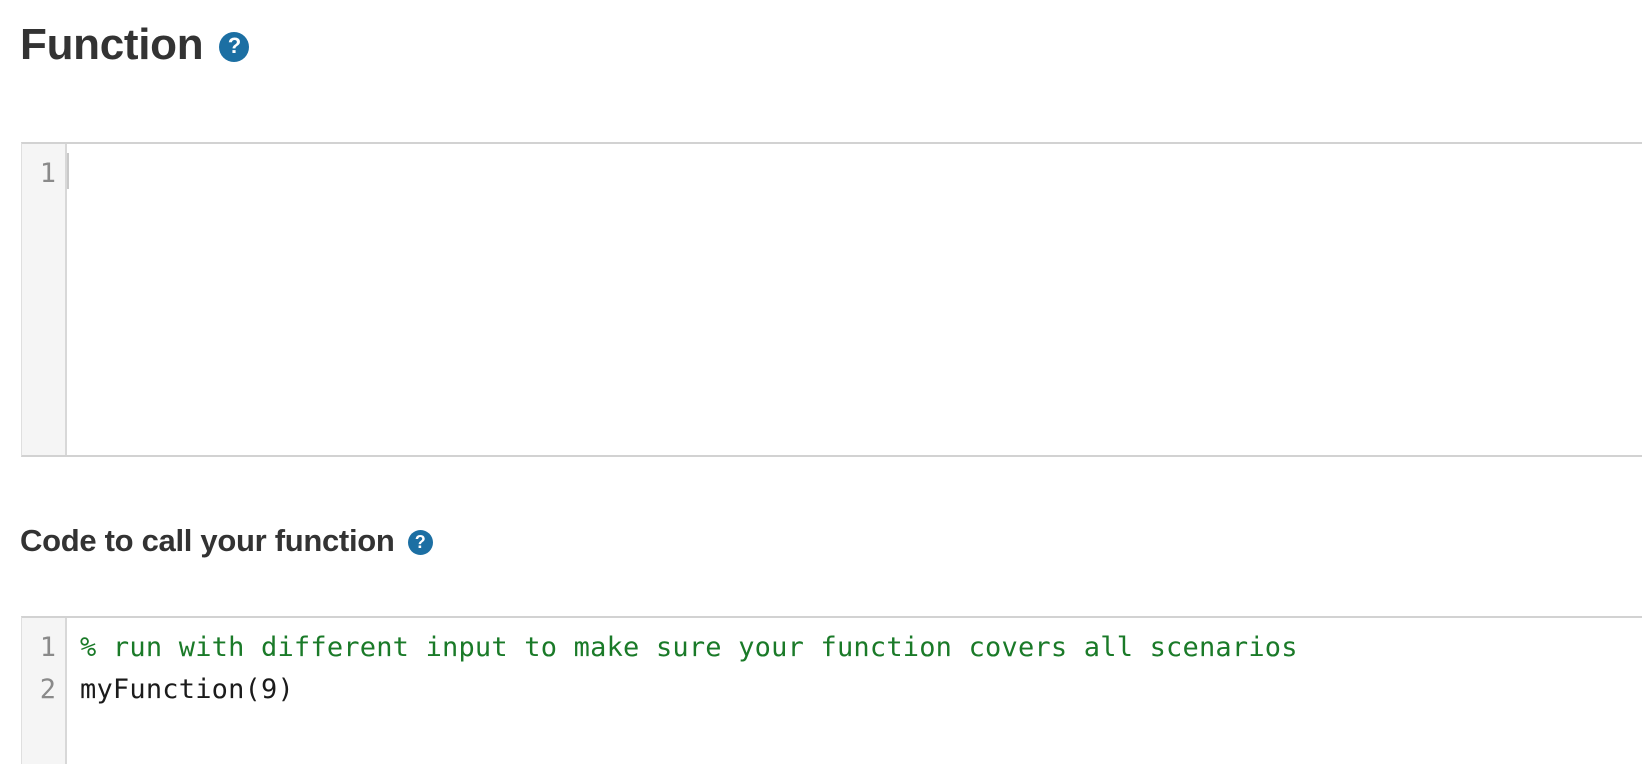 Image resolution: width=1642 pixels, height=764 pixels. I want to click on page-title: Function ?, so click(135, 45).